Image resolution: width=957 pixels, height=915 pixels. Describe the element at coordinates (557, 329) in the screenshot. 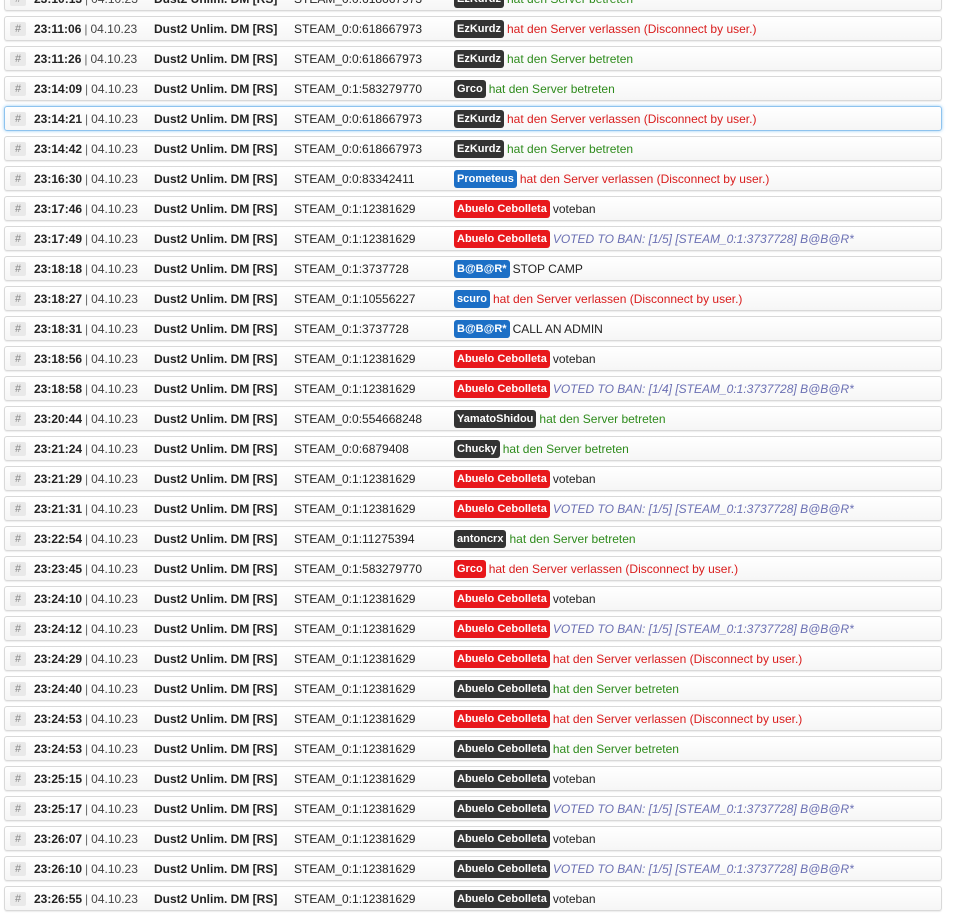

I see `event-text: CALL AN ADMIN` at that location.